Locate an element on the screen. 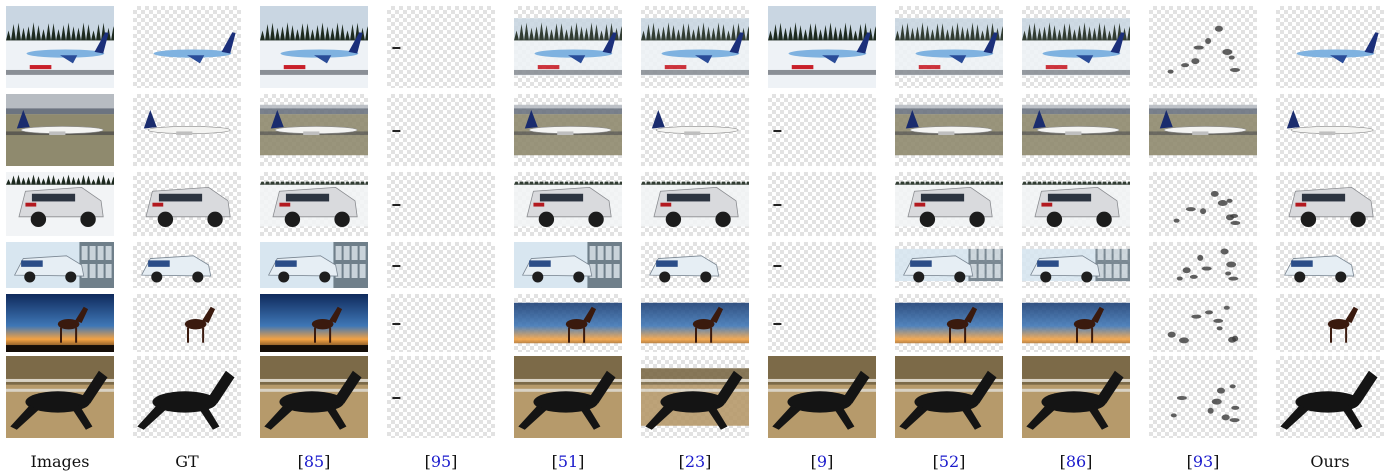 Image resolution: width=1384 pixels, height=474 pixels. column-label-6: [9] is located at coordinates (822, 462).